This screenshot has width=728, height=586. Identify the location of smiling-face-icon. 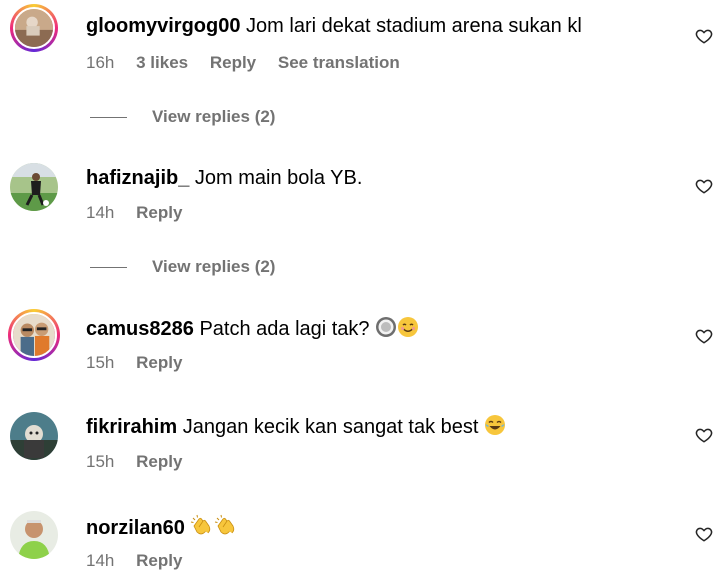
(408, 327).